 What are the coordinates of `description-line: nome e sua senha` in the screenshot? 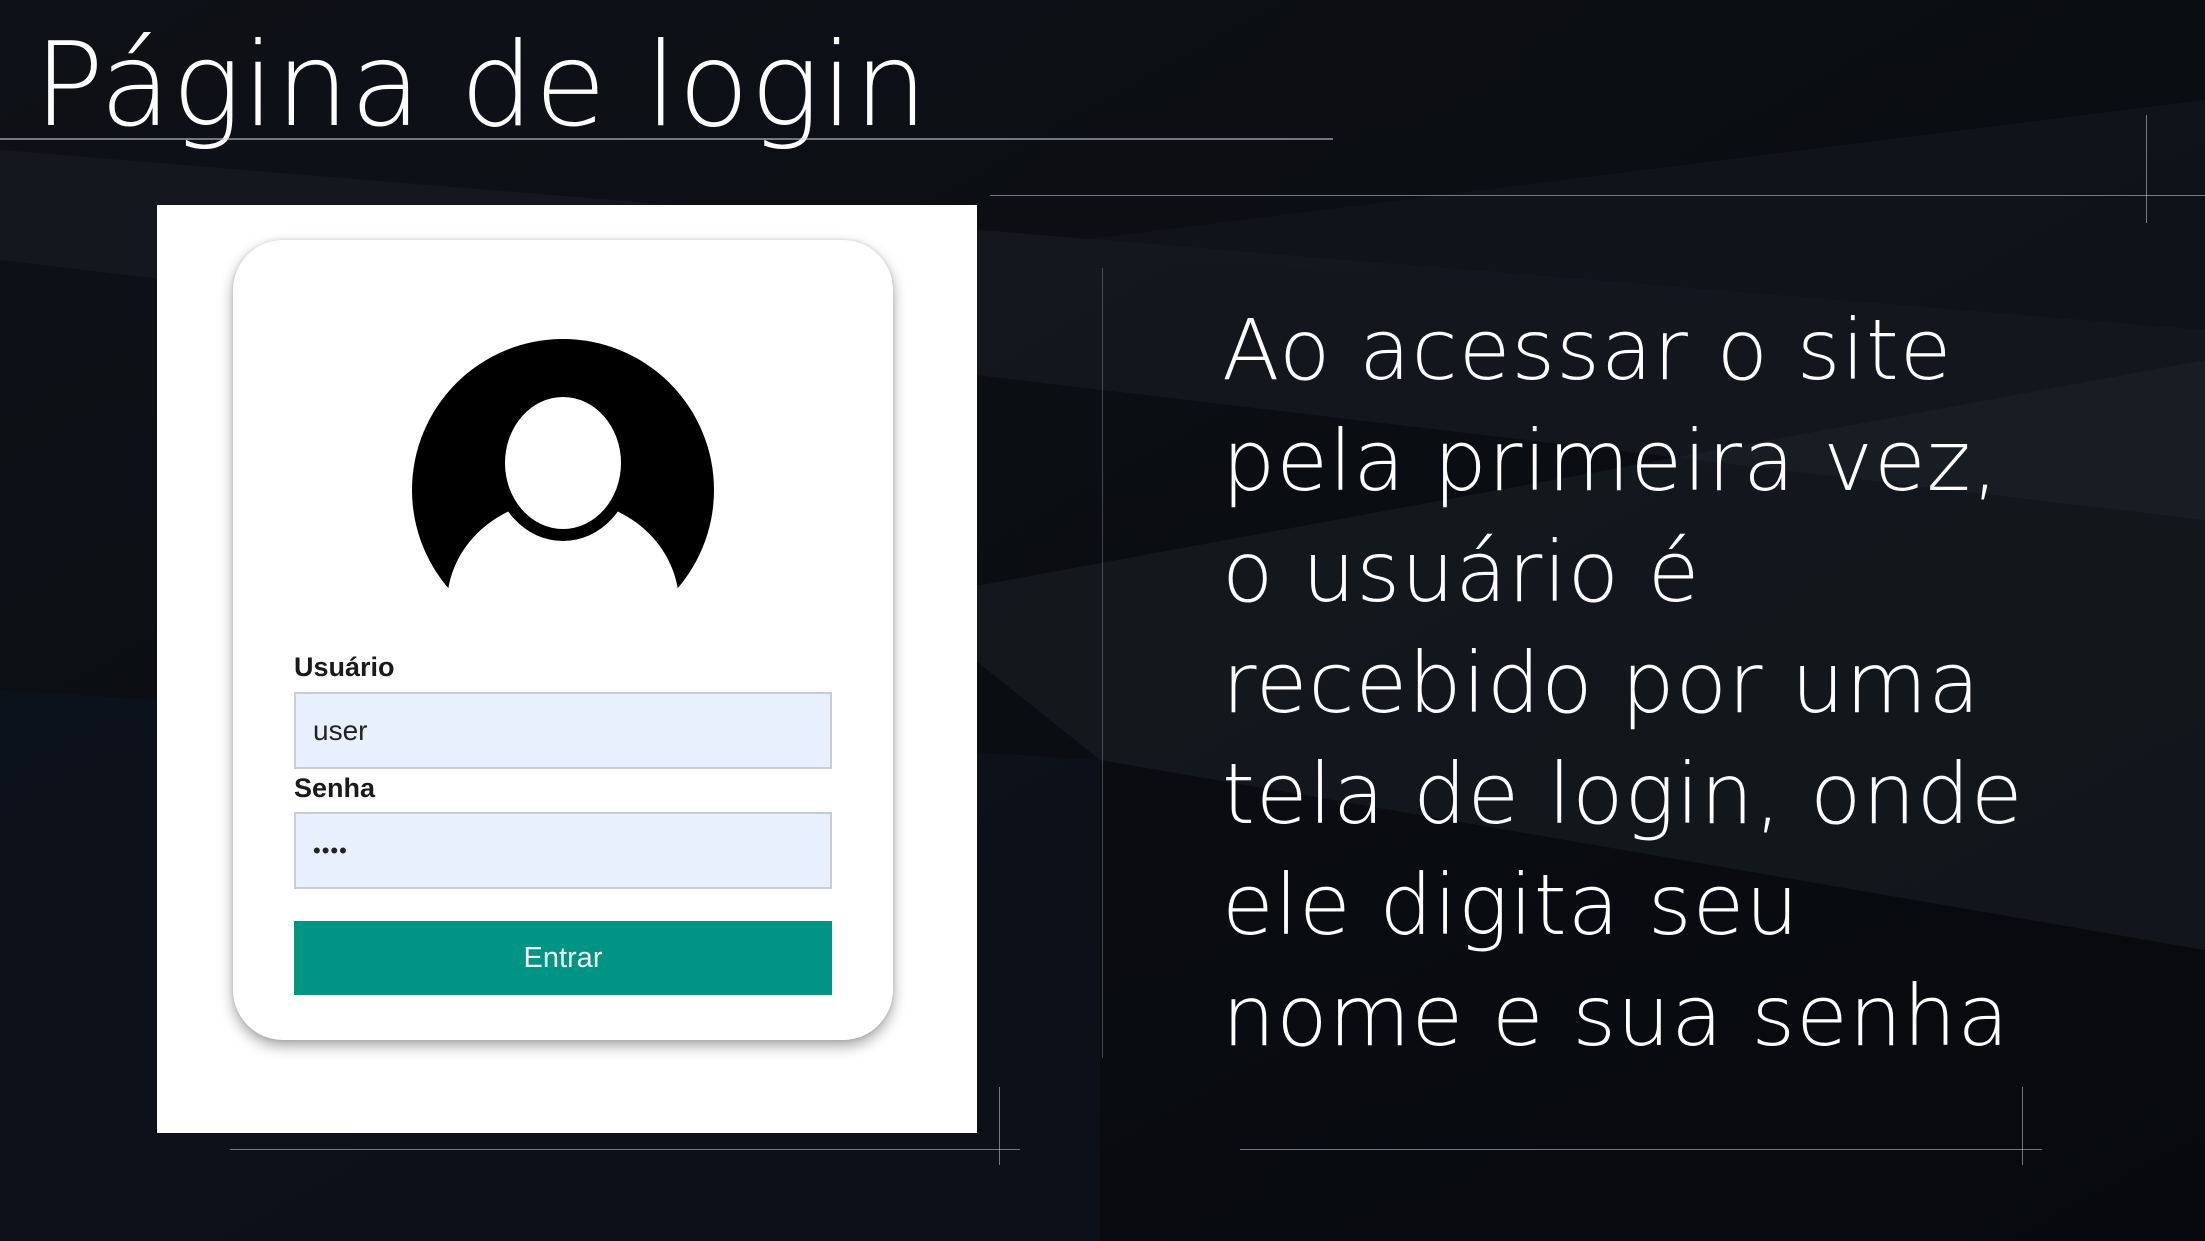 It's located at (1616, 1016).